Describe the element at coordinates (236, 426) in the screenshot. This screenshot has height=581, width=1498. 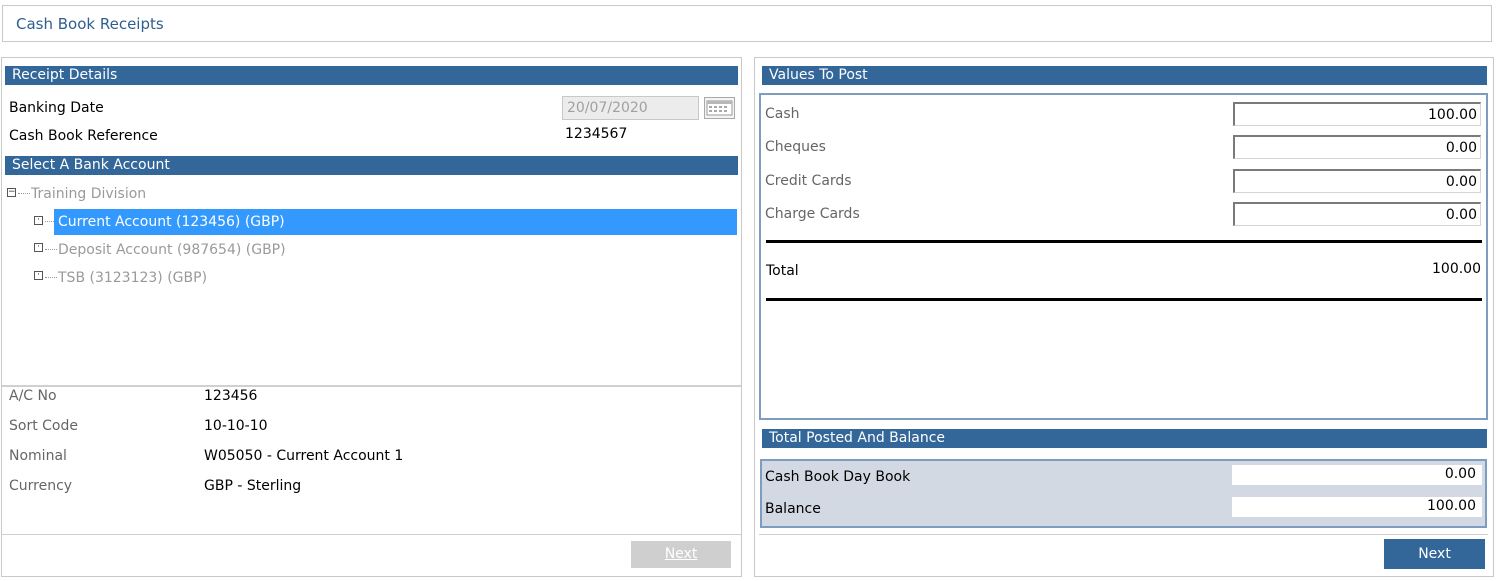
I see `sort-code-value: 10-10-10` at that location.